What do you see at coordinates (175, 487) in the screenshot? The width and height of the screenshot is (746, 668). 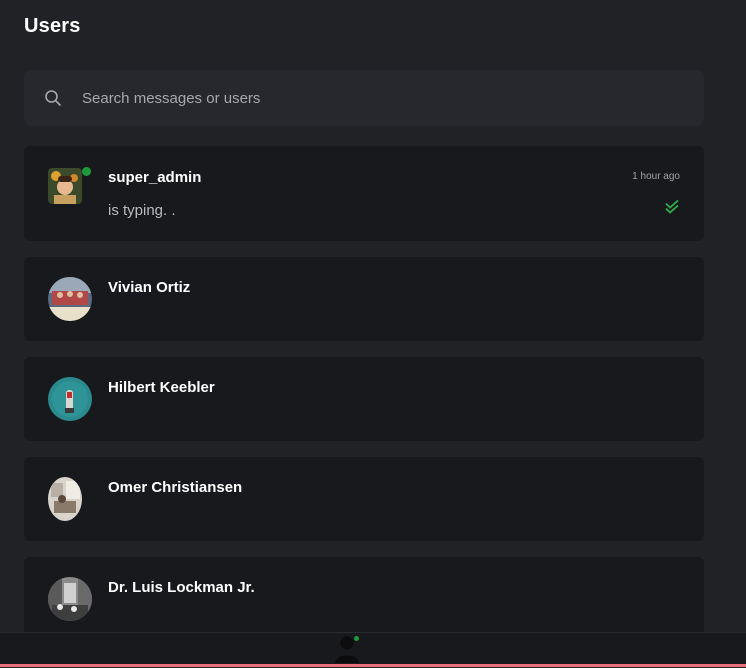 I see `user-name: Omer Christiansen` at bounding box center [175, 487].